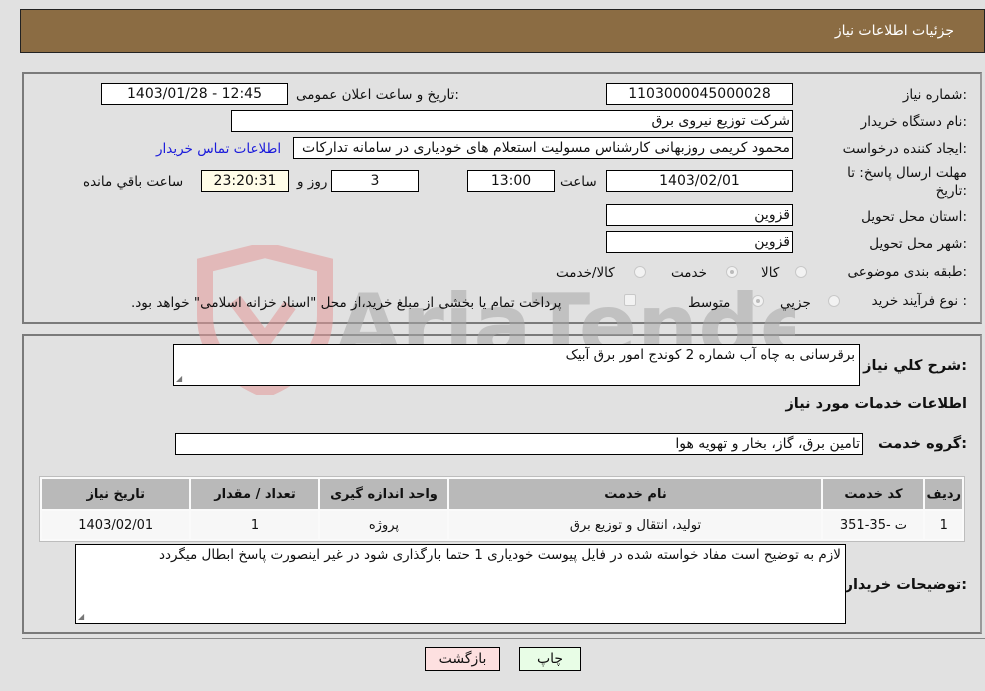  What do you see at coordinates (801, 272) in the screenshot?
I see `category-goods-radio` at bounding box center [801, 272].